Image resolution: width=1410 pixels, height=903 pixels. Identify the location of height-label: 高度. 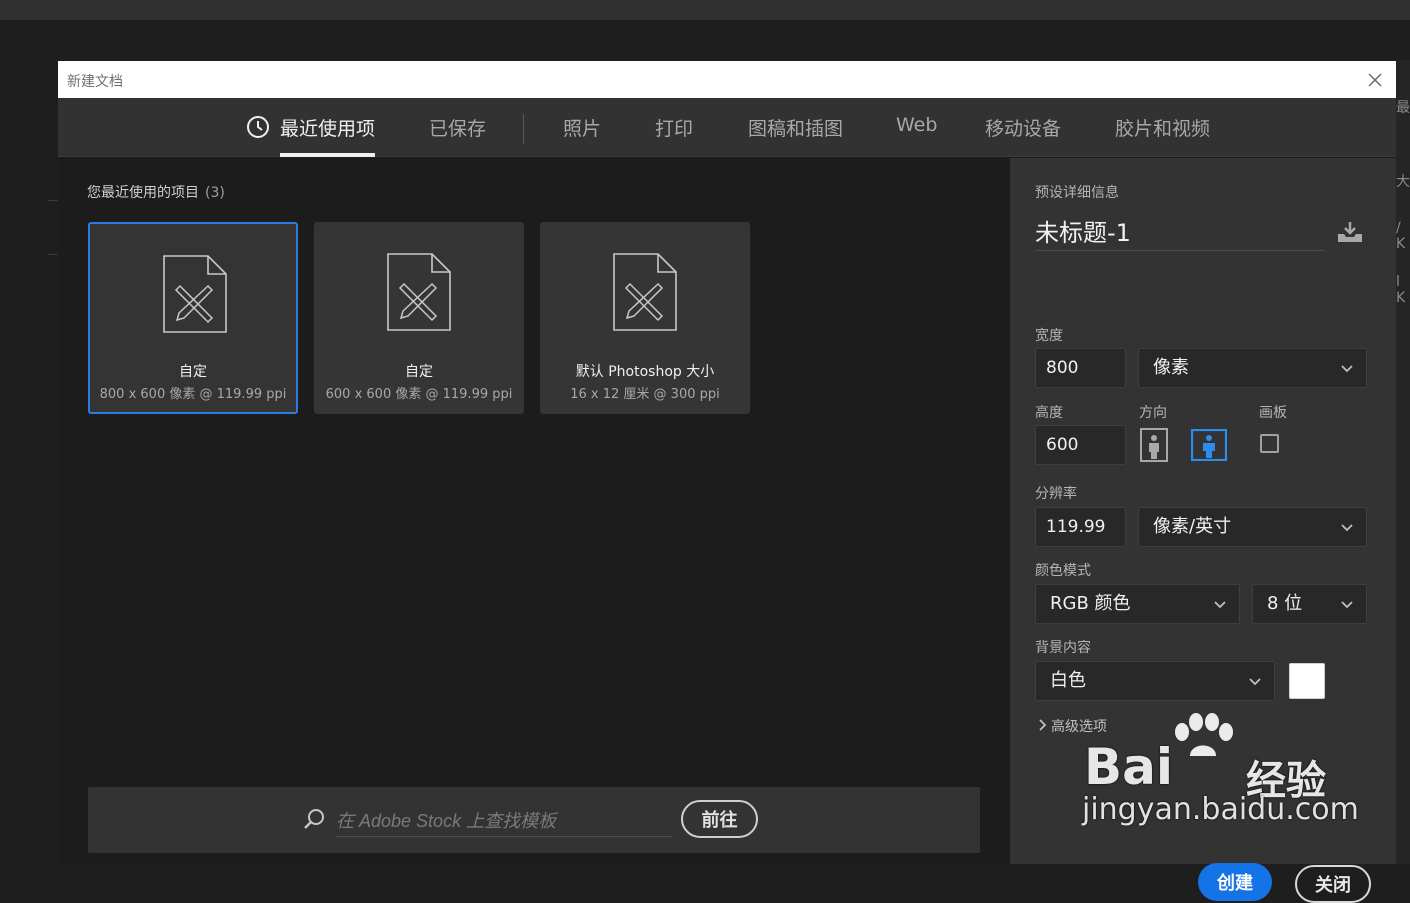
(1049, 413).